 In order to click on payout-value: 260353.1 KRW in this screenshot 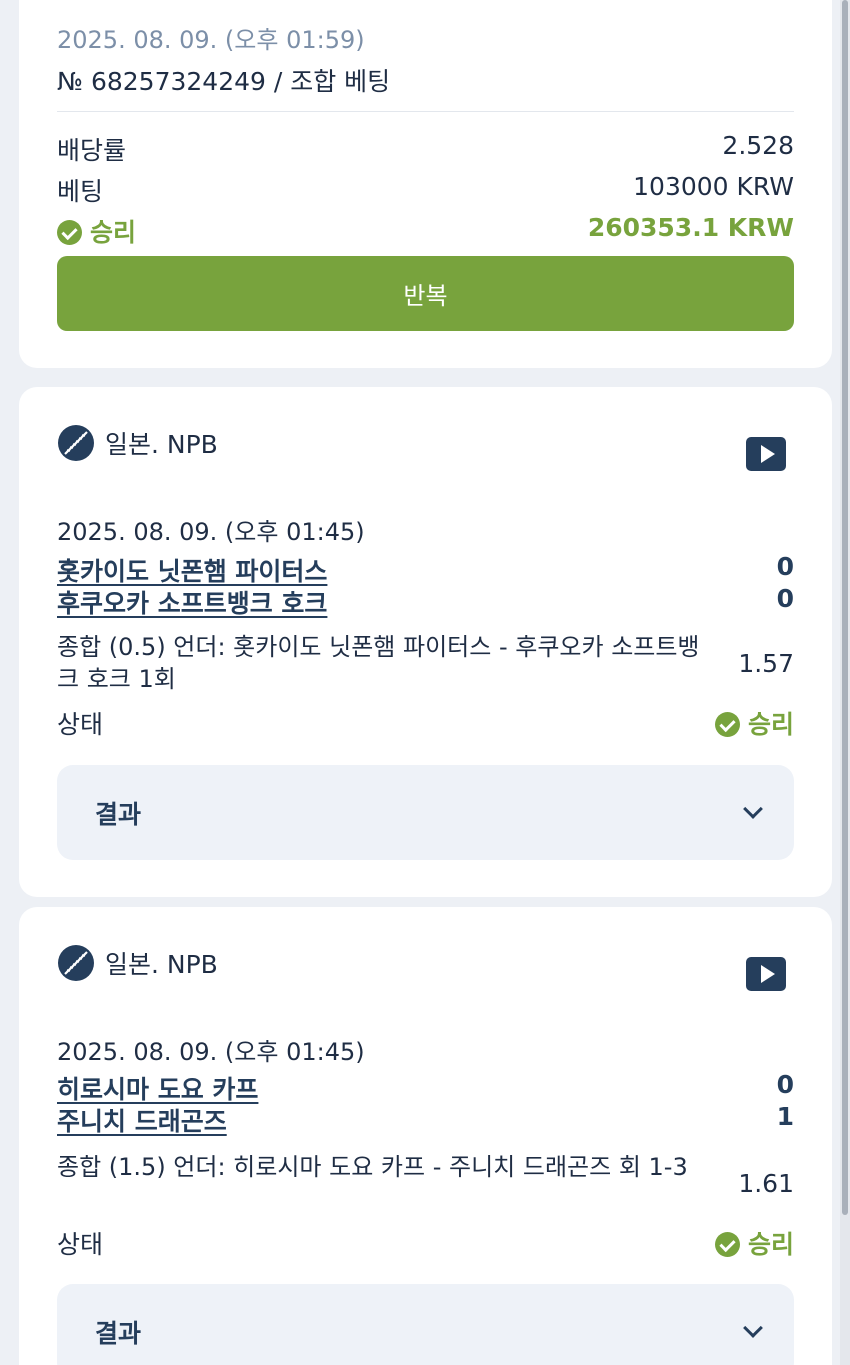, I will do `click(690, 227)`.